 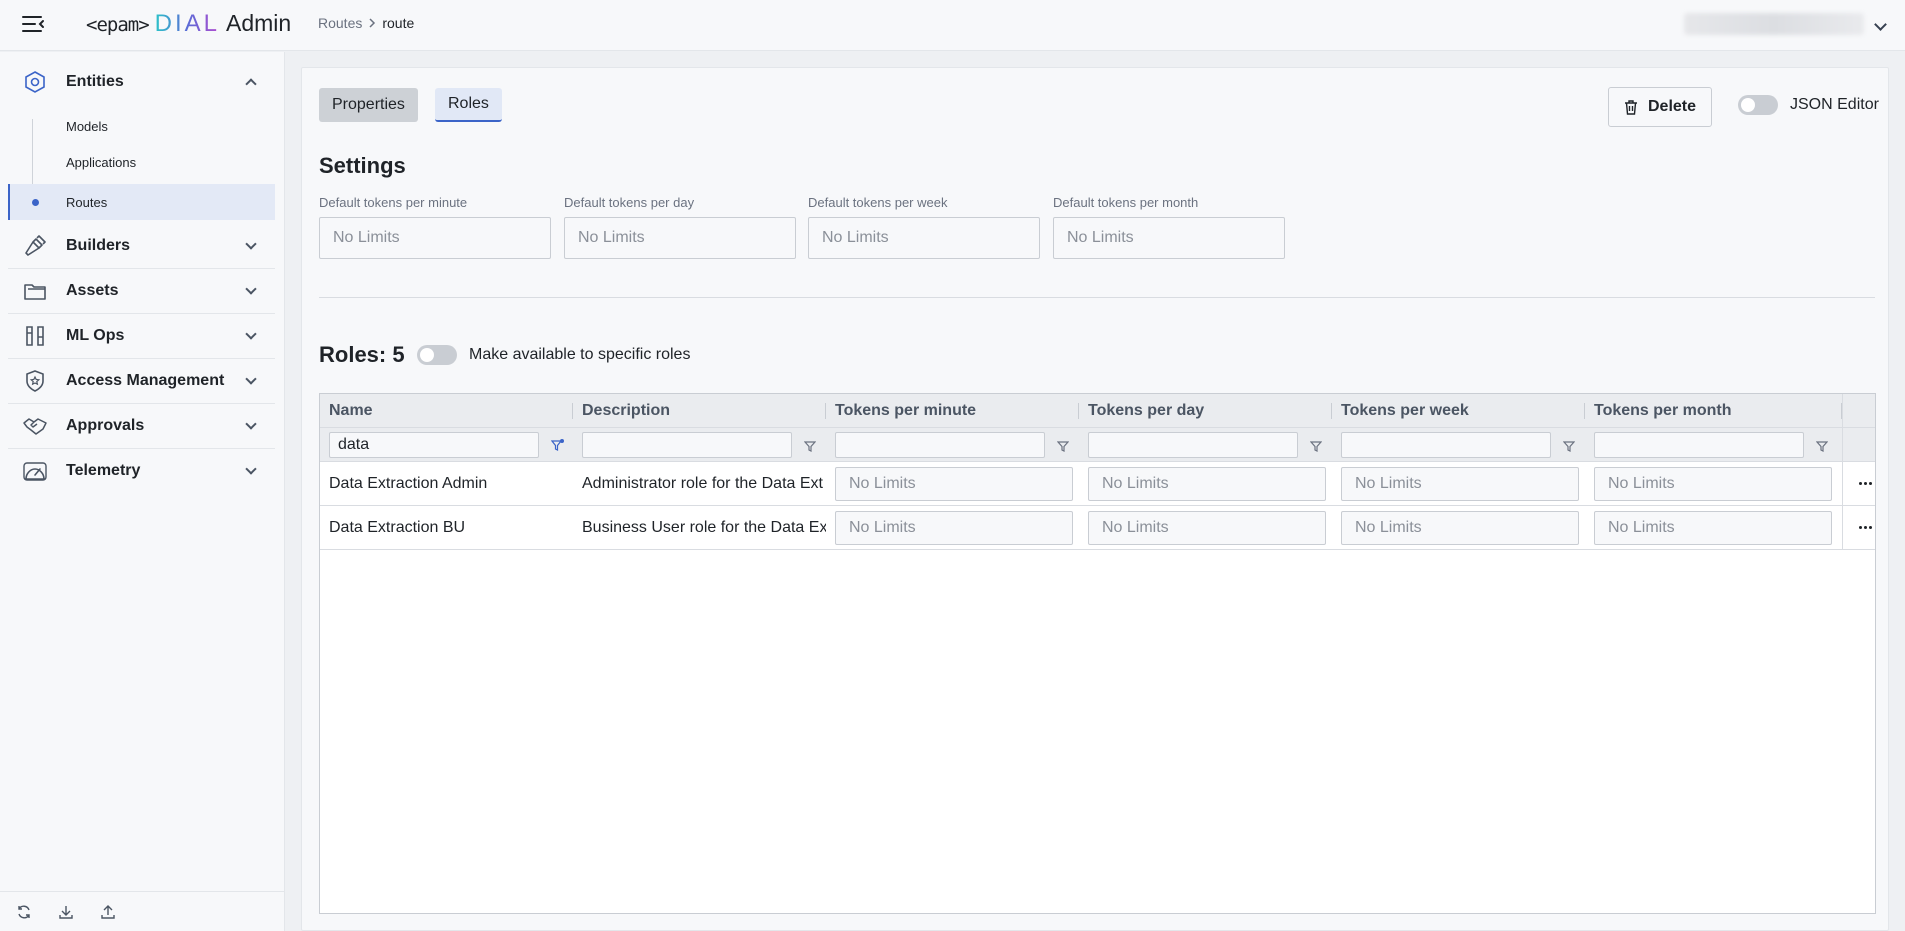 What do you see at coordinates (906, 410) in the screenshot?
I see `column-header-label: Tokens per minute` at bounding box center [906, 410].